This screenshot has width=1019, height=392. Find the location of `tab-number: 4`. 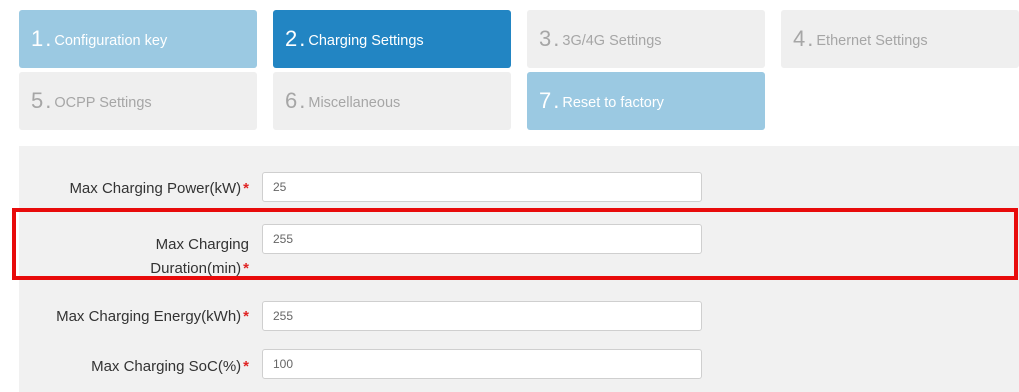

tab-number: 4 is located at coordinates (799, 38).